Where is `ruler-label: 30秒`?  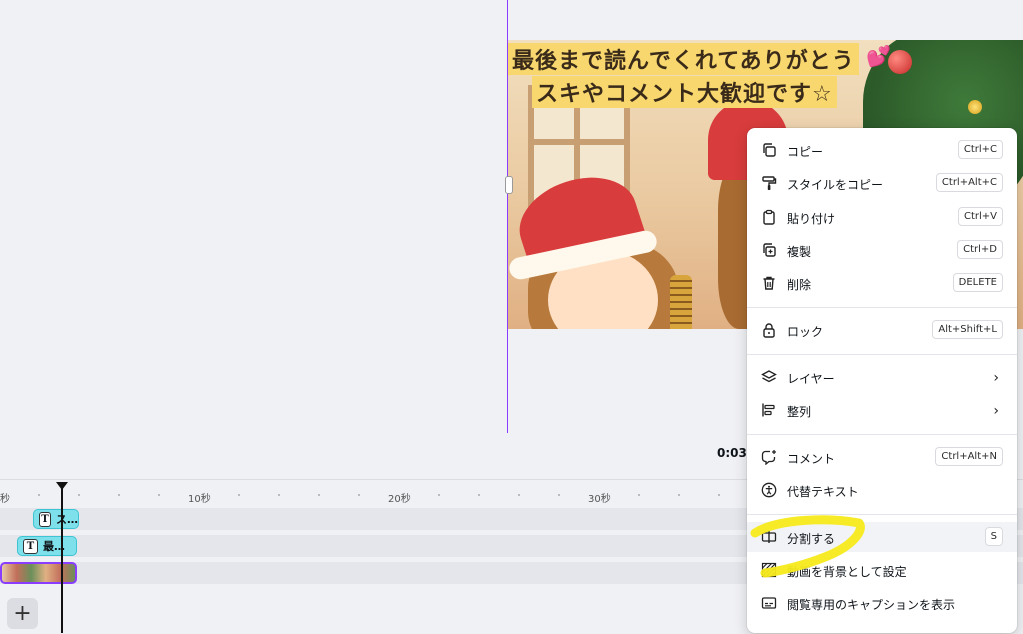 ruler-label: 30秒 is located at coordinates (599, 499).